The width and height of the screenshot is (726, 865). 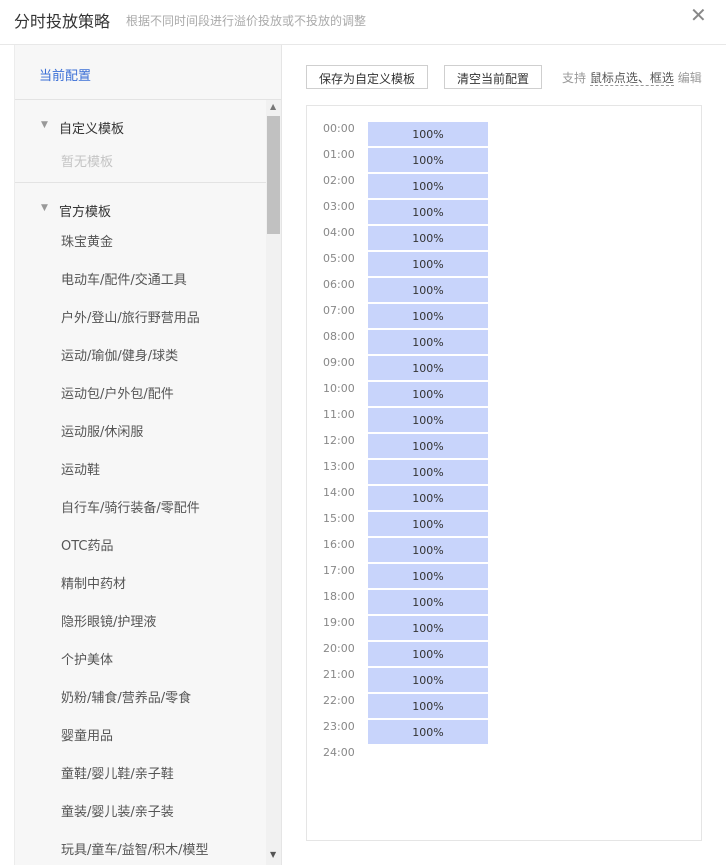 I want to click on time-label: 14:00, so click(x=339, y=492).